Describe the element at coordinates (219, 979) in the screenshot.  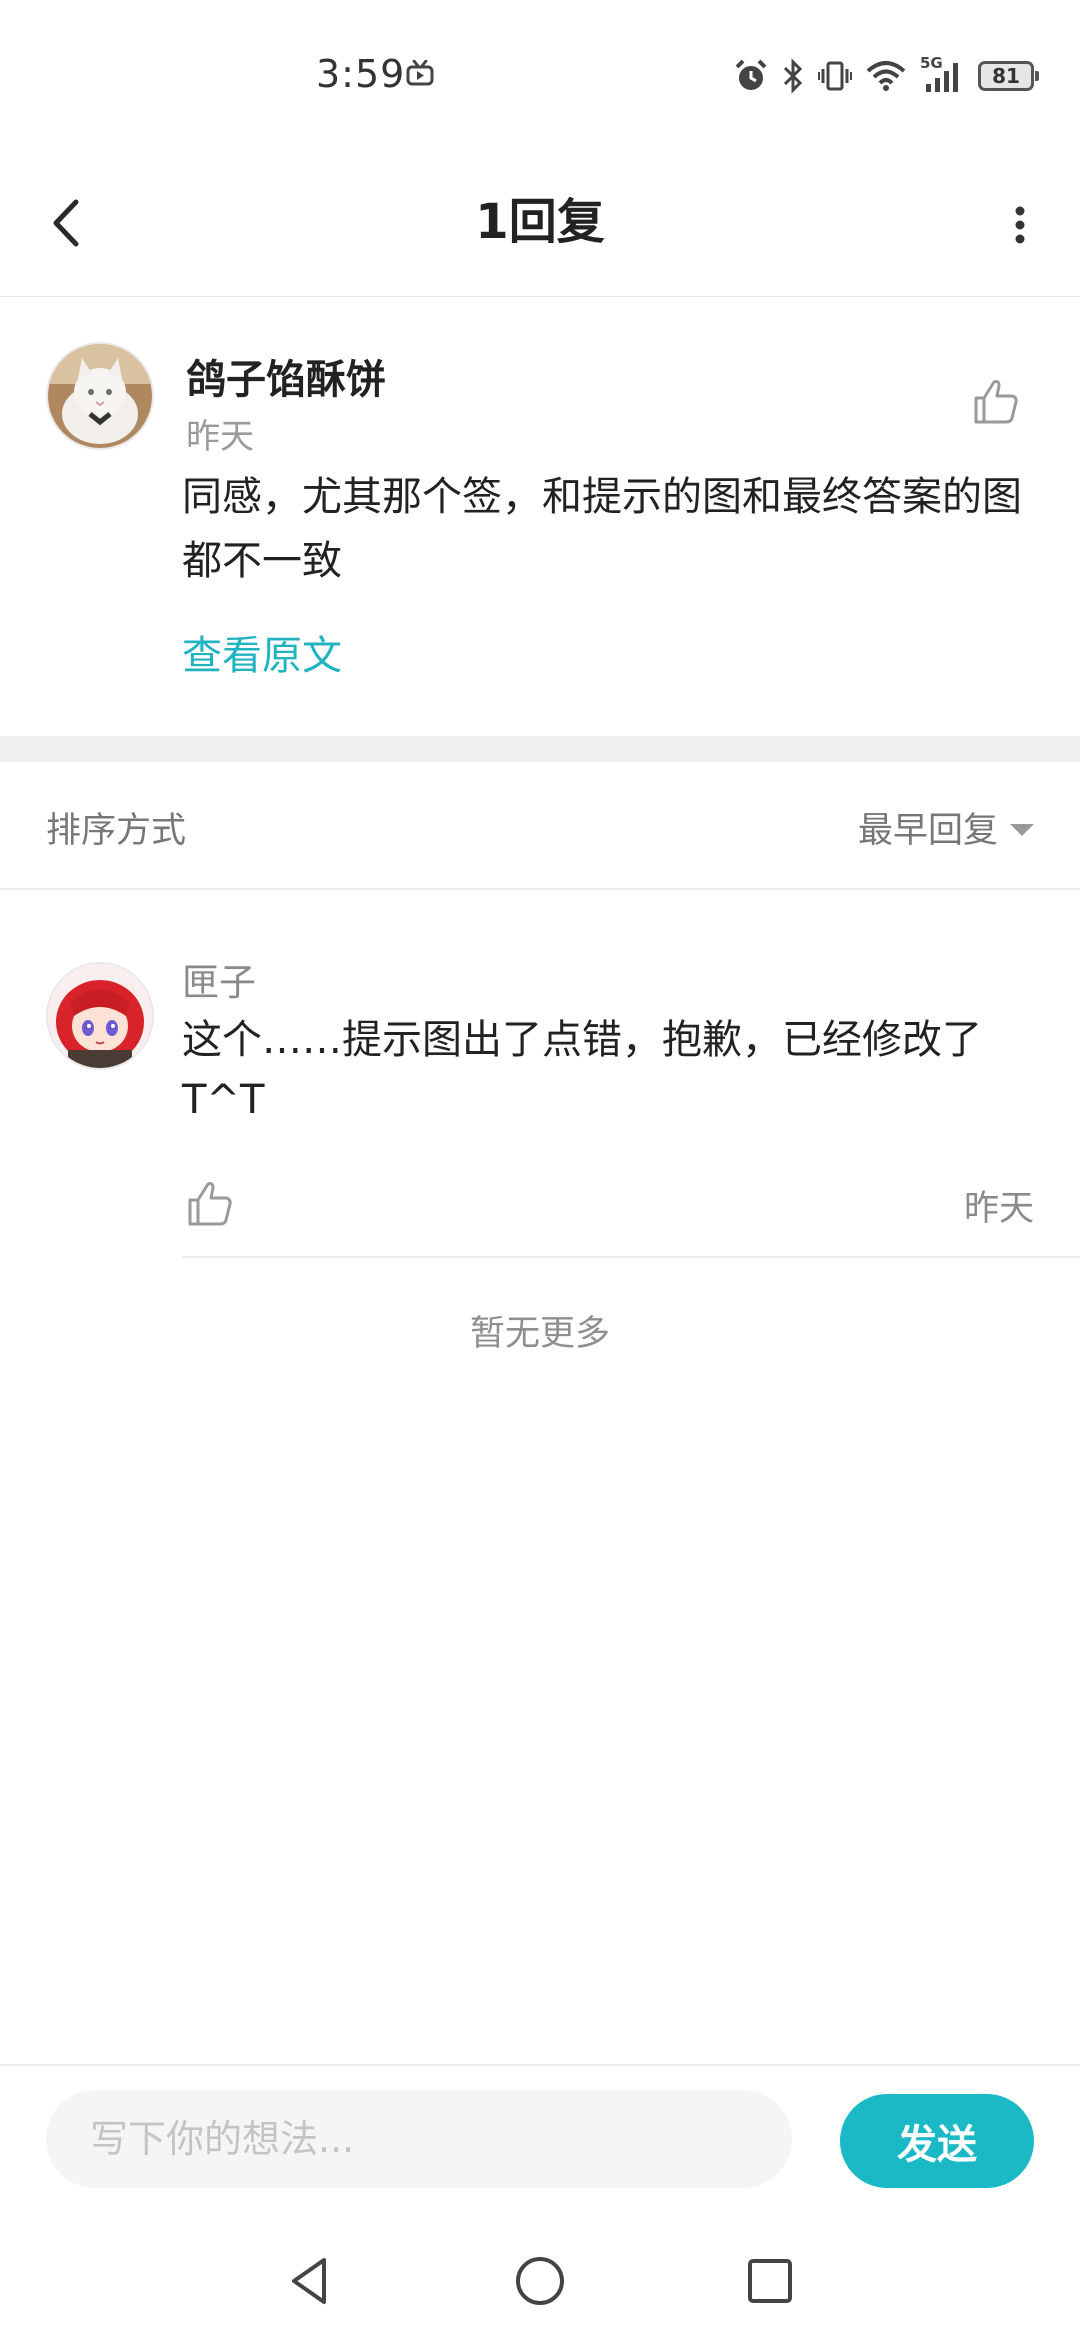
I see `reply-author: 匣子` at that location.